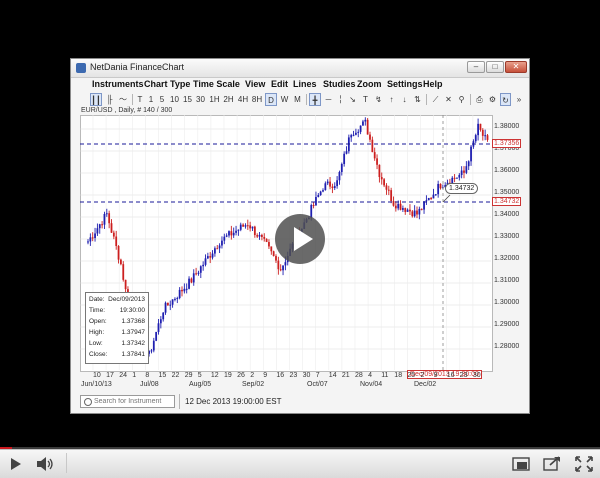 This screenshot has width=600, height=478. Describe the element at coordinates (110, 375) in the screenshot. I see `date-tick-label: 17` at that location.